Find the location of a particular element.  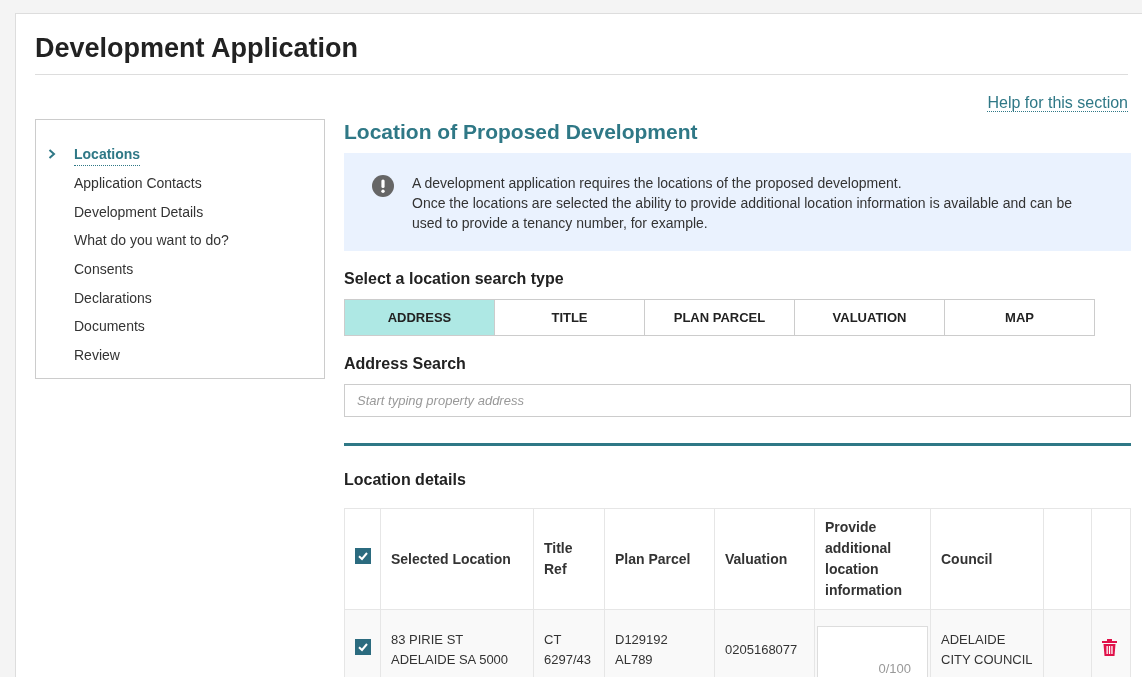

column-header: Plan Parcel is located at coordinates (659, 559).